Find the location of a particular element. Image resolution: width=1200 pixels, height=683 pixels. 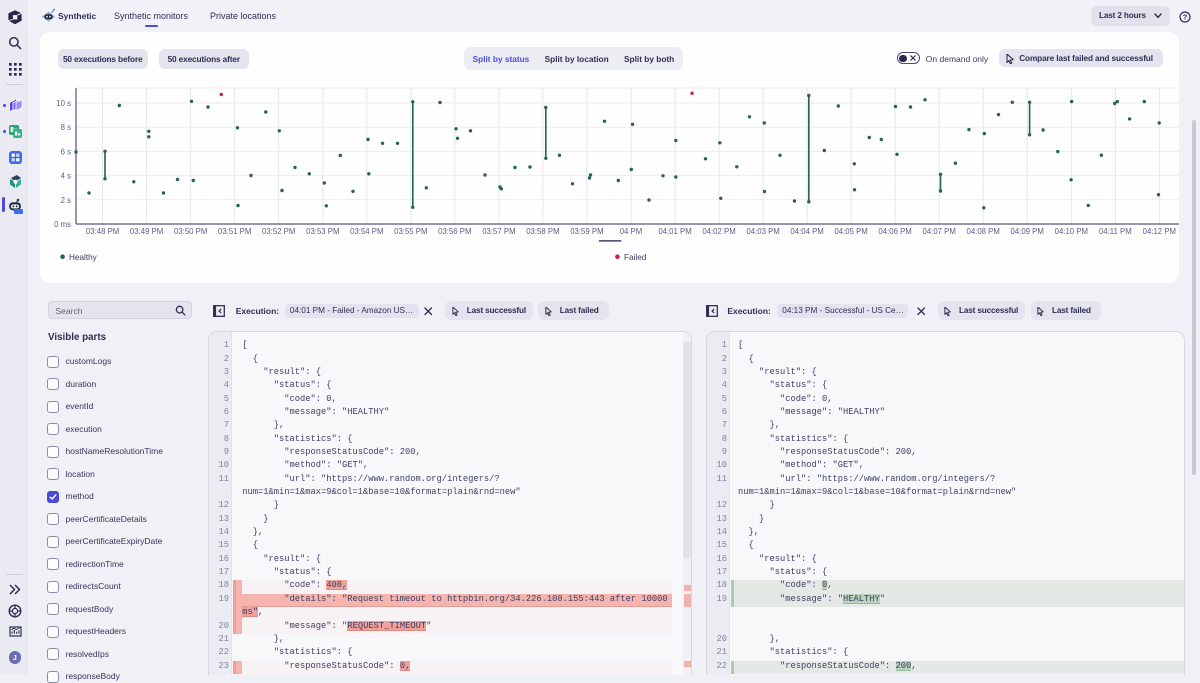

svg-text: 04:11 PM is located at coordinates (1115, 231).